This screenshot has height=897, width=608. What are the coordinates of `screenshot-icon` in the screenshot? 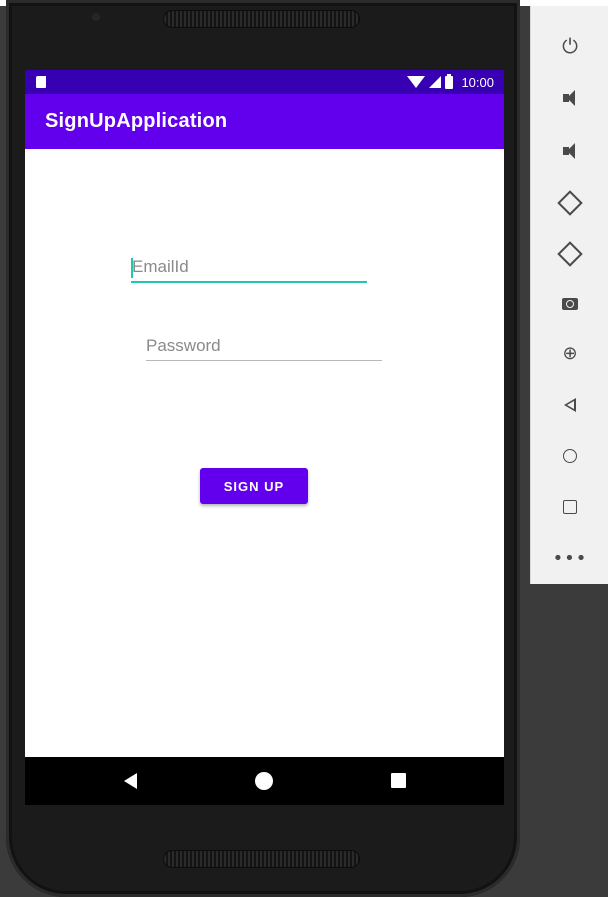 It's located at (569, 304).